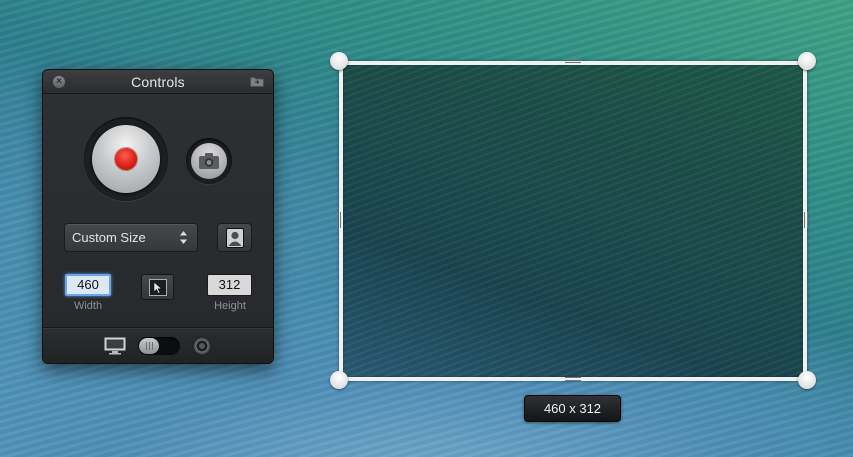  I want to click on width-input: 460, so click(88, 285).